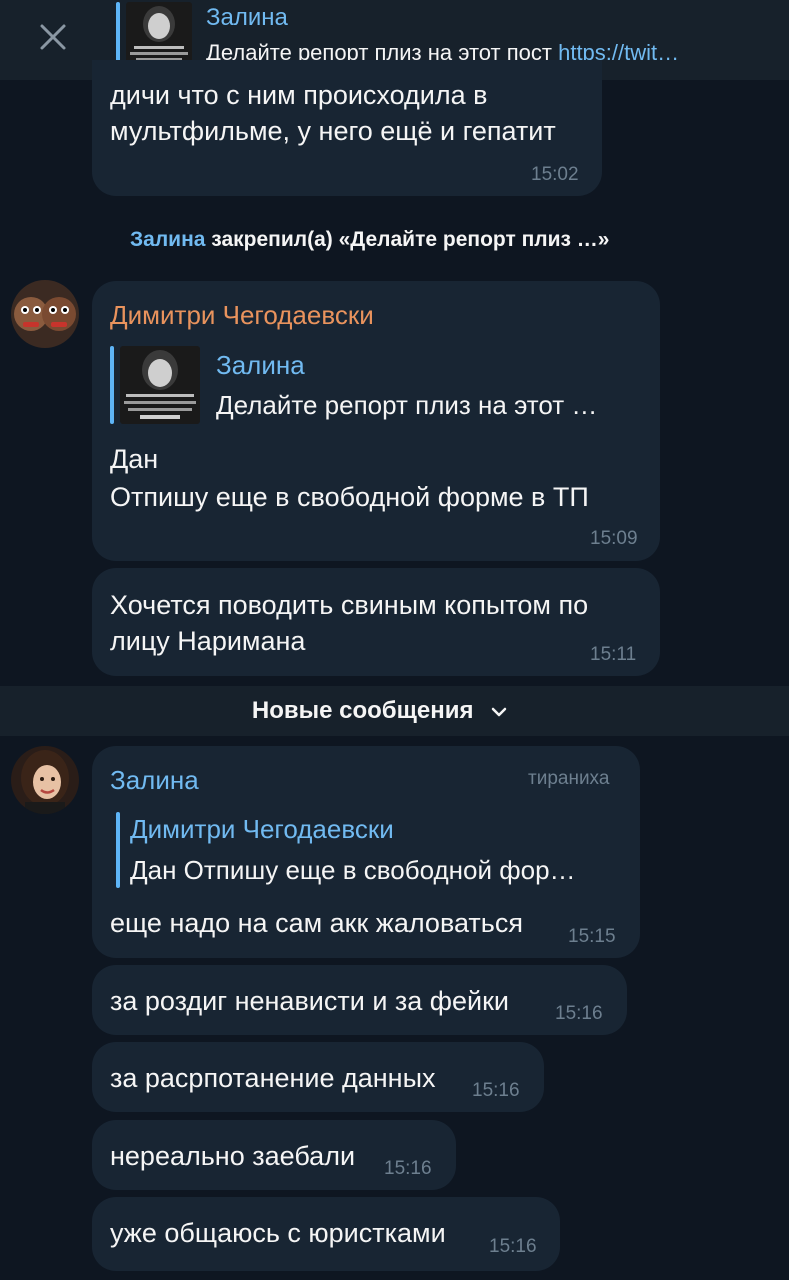 The height and width of the screenshot is (1280, 789). I want to click on new-messages-text: Новые сообщения, so click(362, 710).